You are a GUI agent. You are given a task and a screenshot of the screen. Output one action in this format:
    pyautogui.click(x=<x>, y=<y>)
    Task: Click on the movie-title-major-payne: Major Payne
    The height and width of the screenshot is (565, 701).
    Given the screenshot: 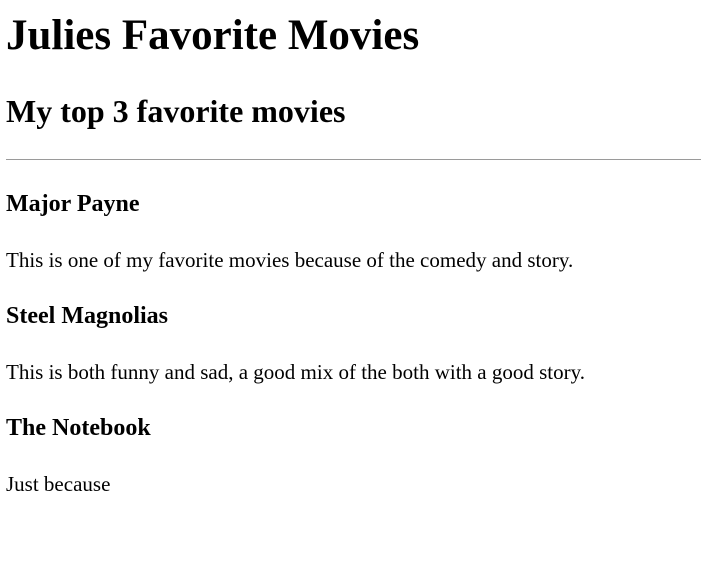 What is the action you would take?
    pyautogui.click(x=73, y=204)
    